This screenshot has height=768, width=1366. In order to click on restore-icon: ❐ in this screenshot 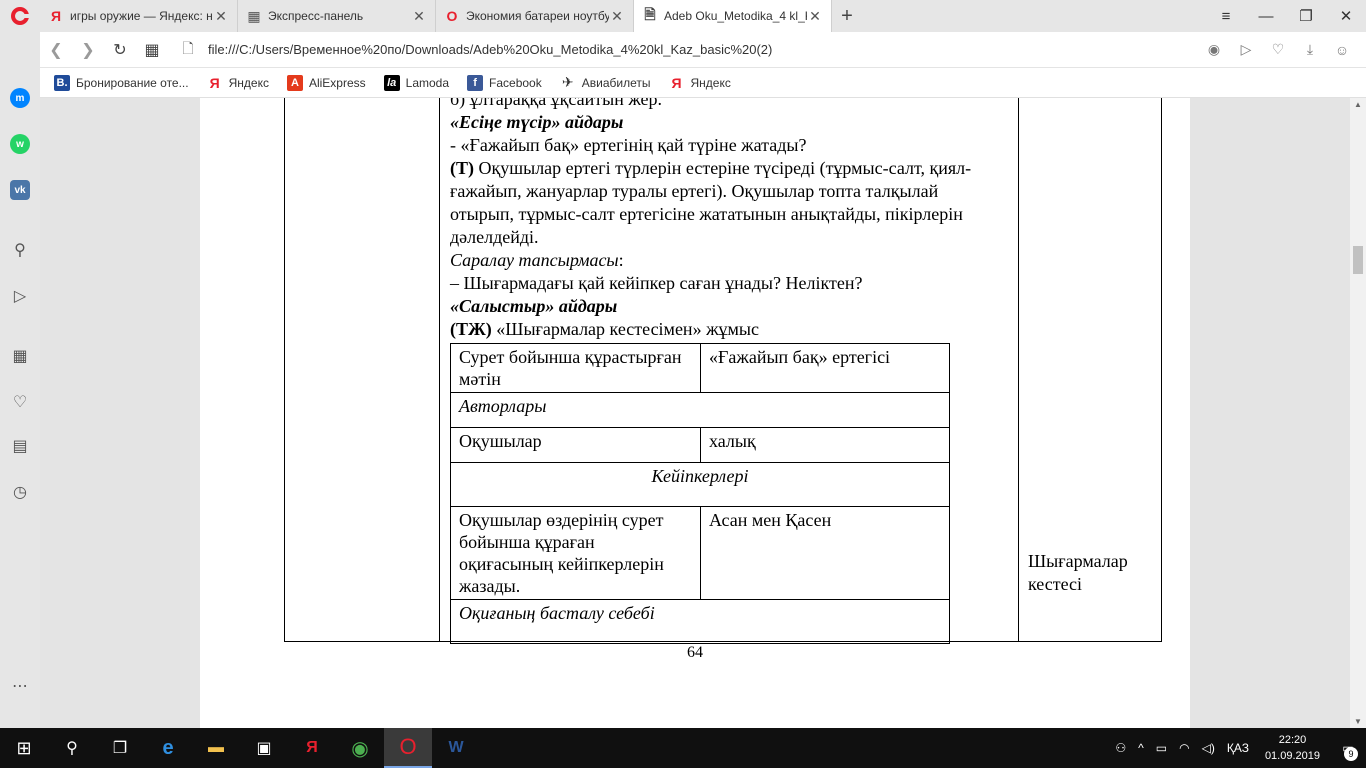, I will do `click(1306, 16)`.